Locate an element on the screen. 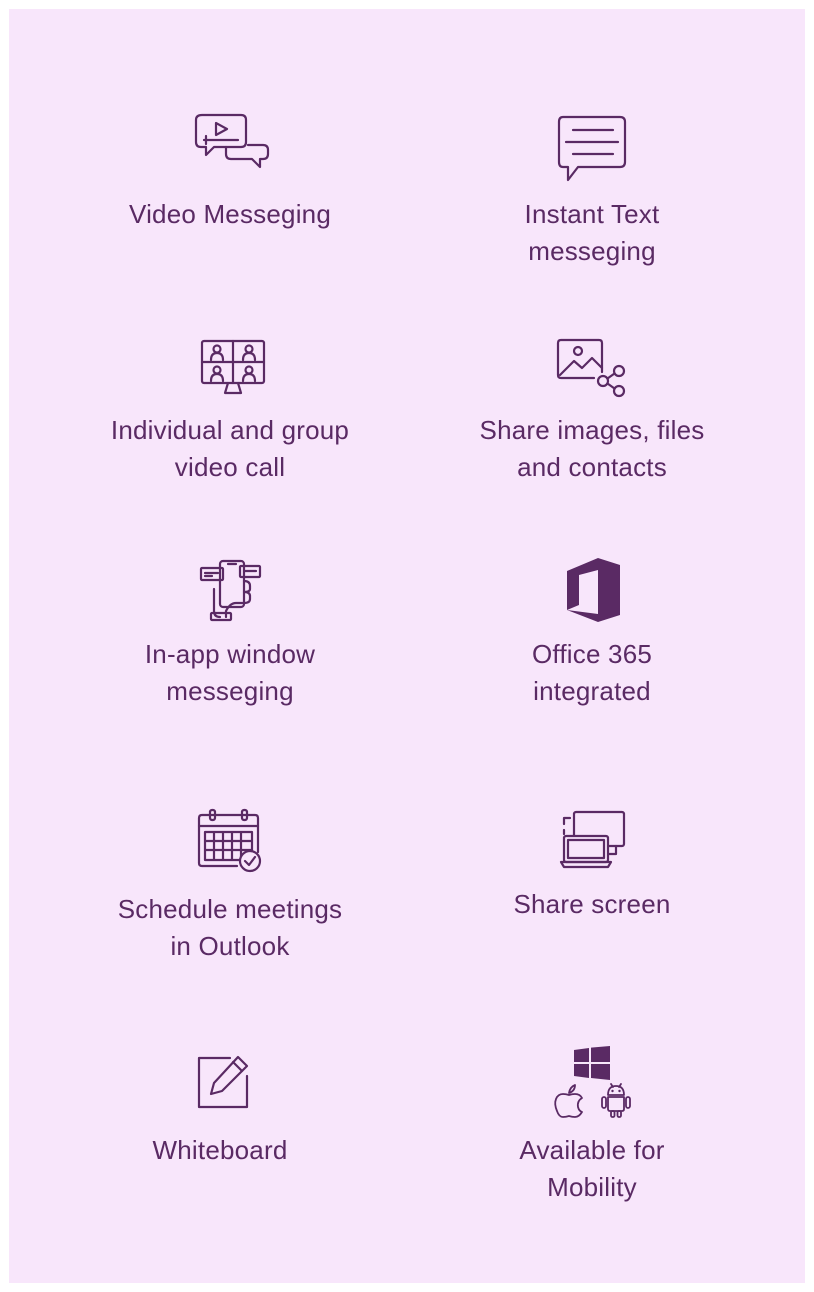  feature-label: Instant Text messeging is located at coordinates (592, 232).